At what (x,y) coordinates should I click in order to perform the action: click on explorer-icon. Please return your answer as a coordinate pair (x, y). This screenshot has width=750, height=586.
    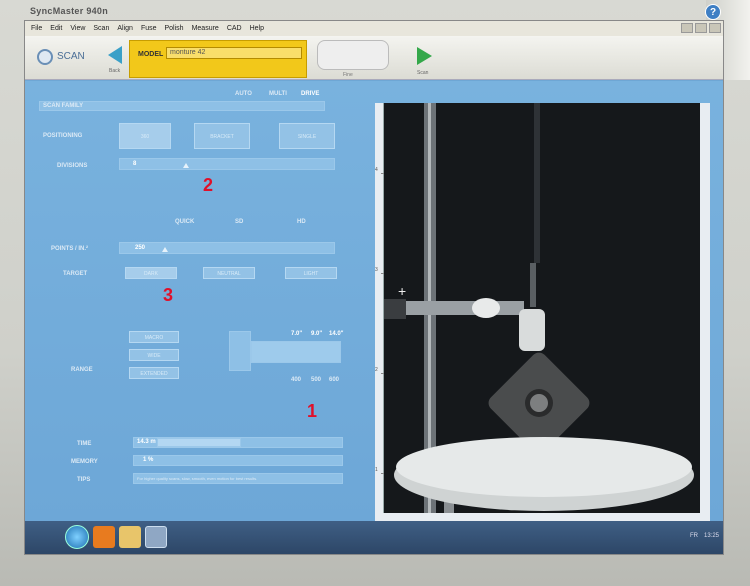
    Looking at the image, I should click on (130, 537).